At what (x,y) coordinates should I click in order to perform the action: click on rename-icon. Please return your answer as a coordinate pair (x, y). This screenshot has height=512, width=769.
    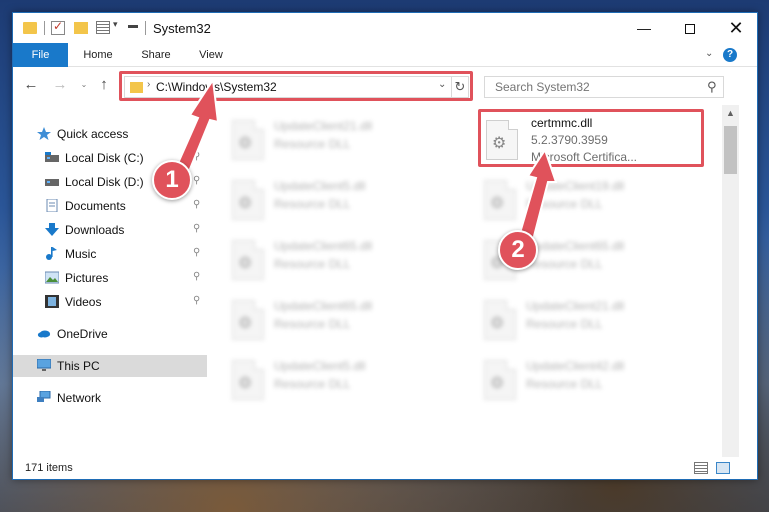
    Looking at the image, I should click on (103, 27).